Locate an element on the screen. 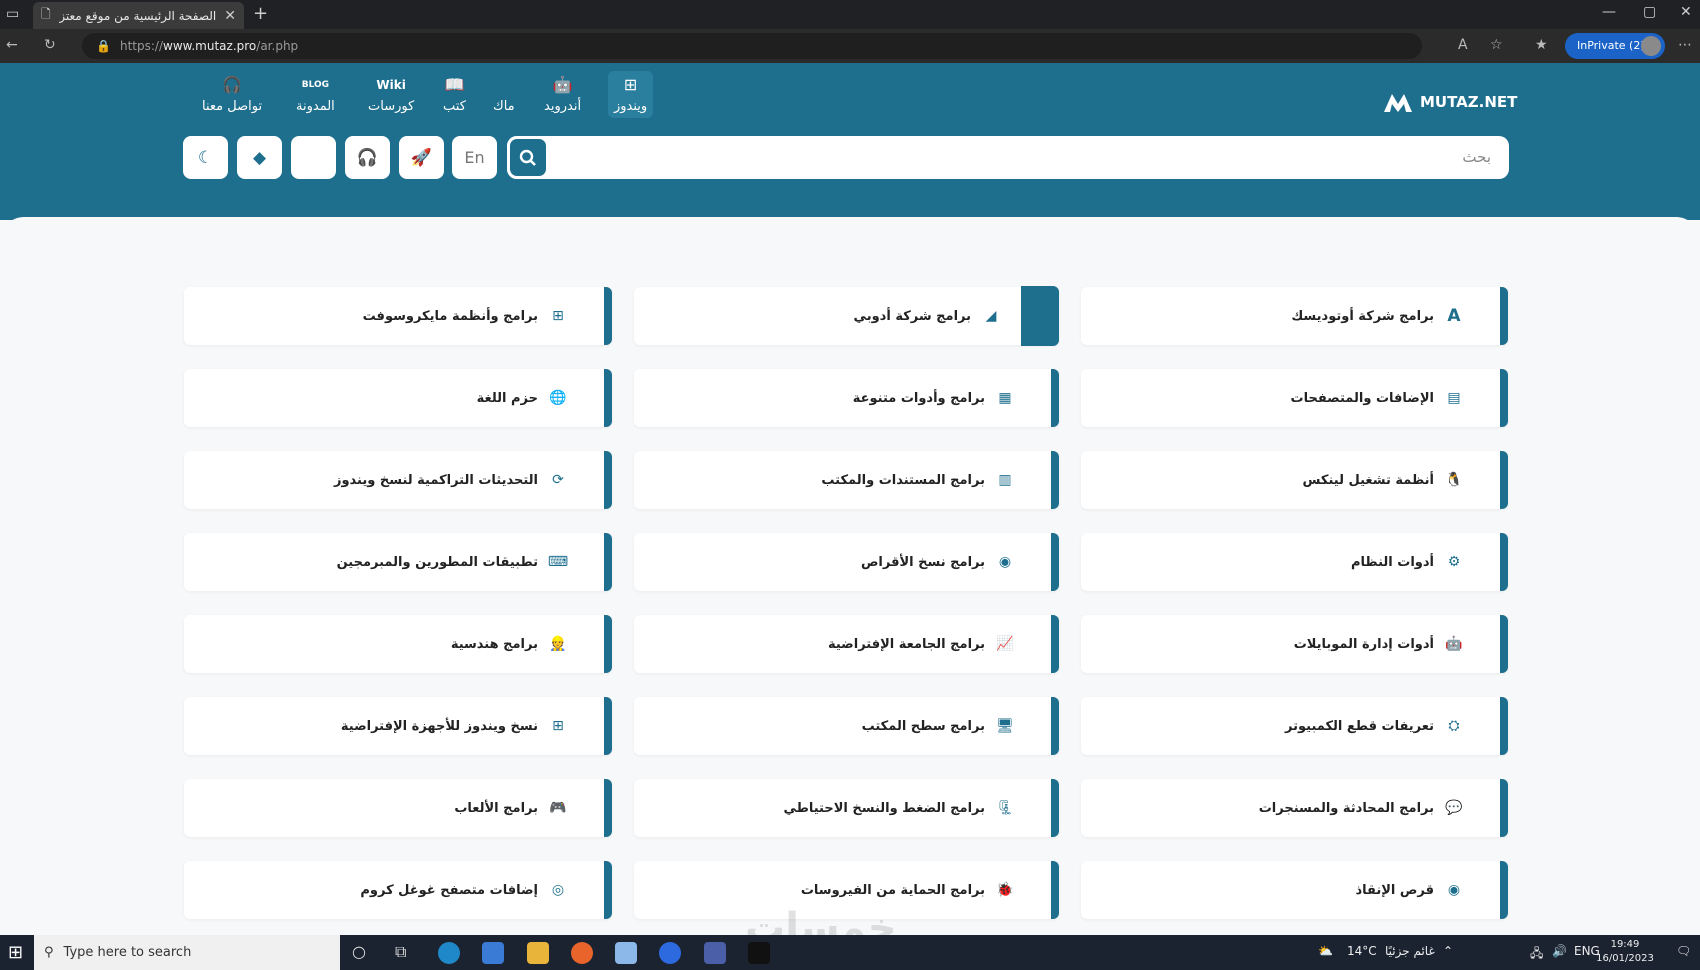 Image resolution: width=1700 pixels, height=970 pixels. nav-books: 📖 كتب is located at coordinates (454, 94).